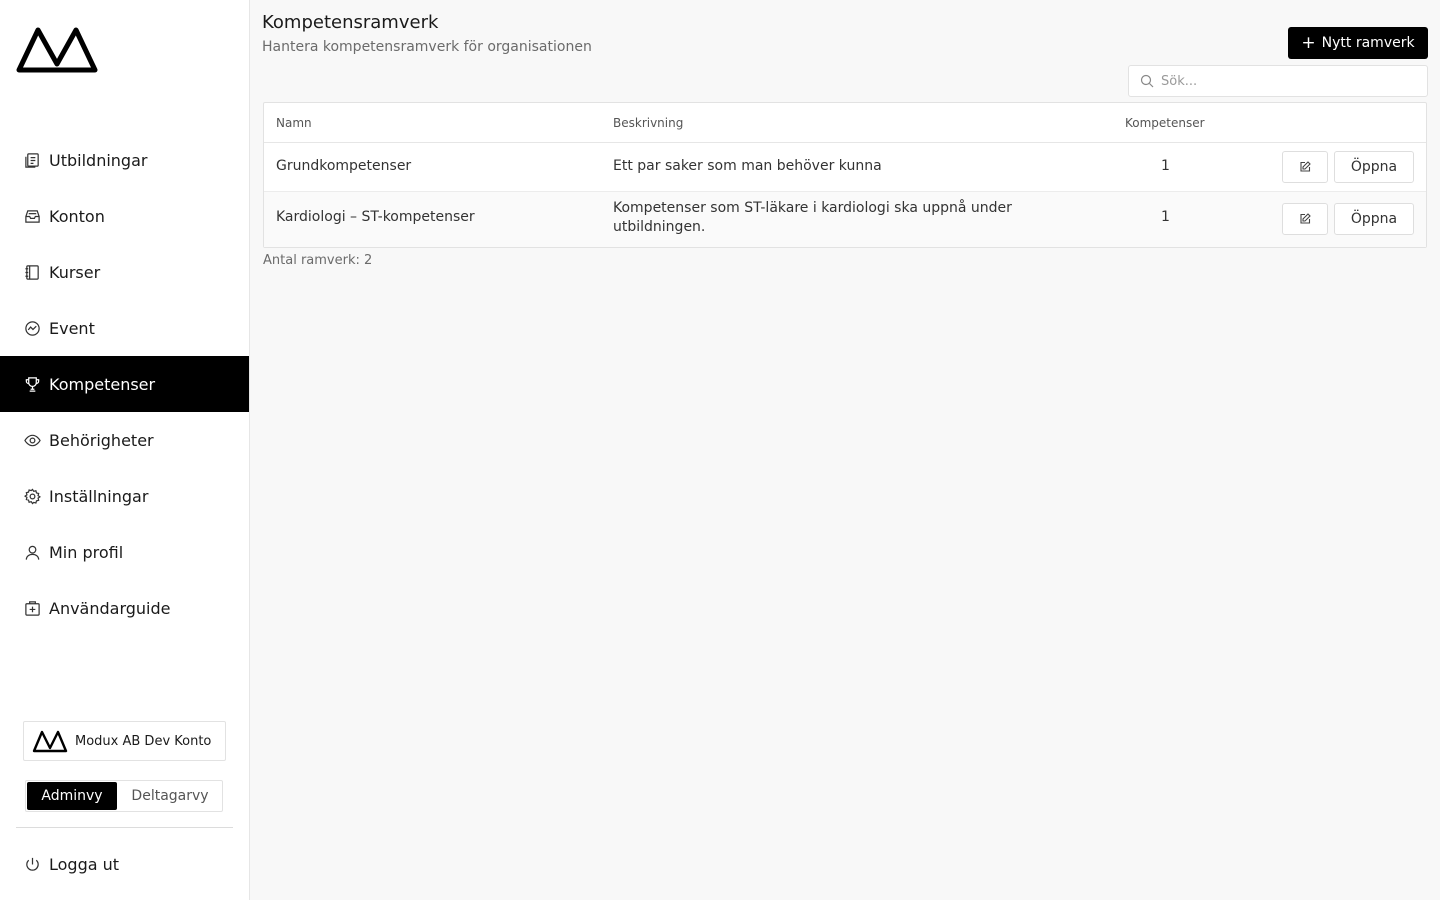 Image resolution: width=1440 pixels, height=900 pixels. I want to click on notebook-icon, so click(32, 272).